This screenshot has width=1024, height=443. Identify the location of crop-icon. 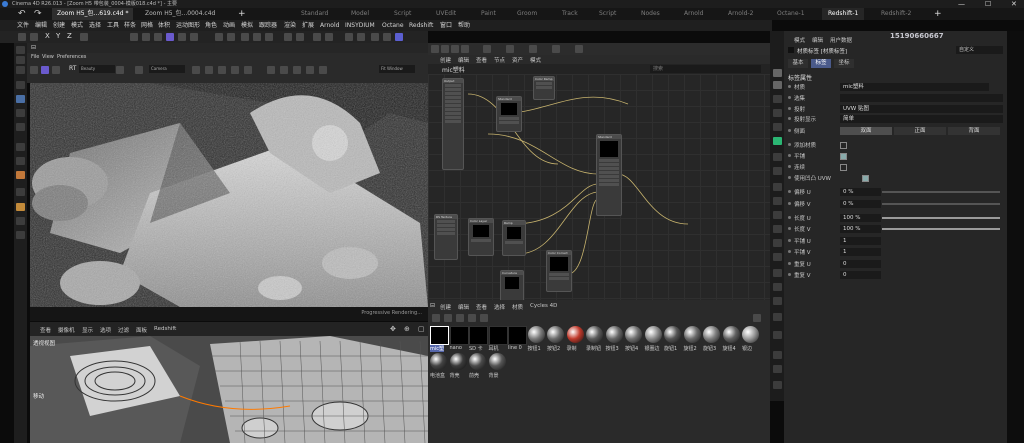
(139, 70).